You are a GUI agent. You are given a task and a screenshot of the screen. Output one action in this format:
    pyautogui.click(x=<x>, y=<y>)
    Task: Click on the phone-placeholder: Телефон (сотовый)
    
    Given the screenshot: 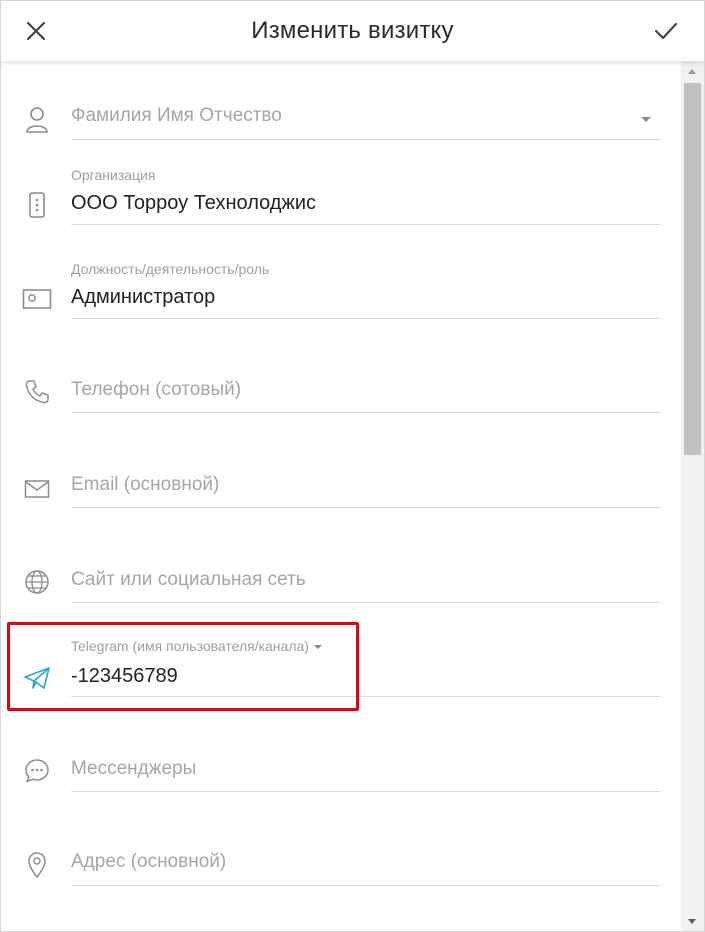 What is the action you would take?
    pyautogui.click(x=156, y=389)
    